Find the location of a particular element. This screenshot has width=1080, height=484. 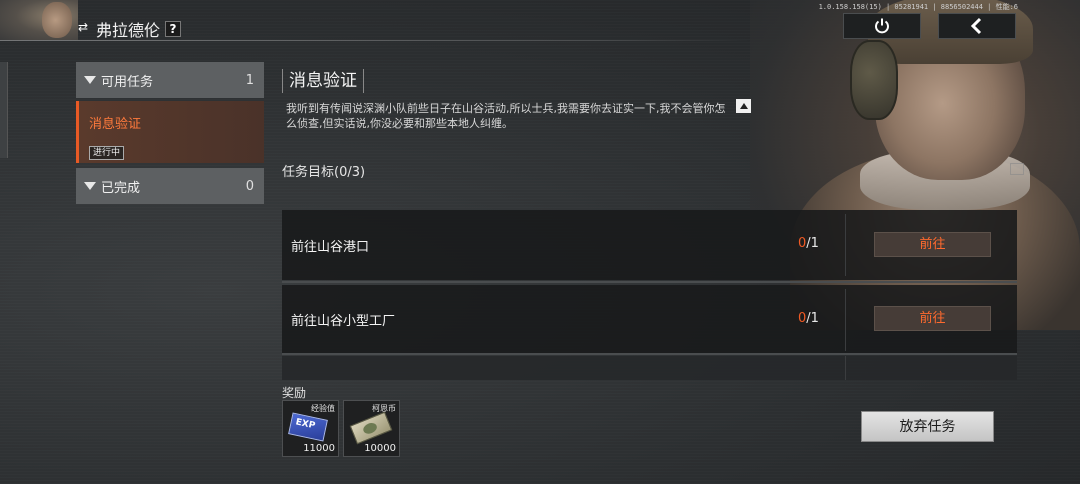

abandon-quest-button: 放弃任务 is located at coordinates (927, 426).